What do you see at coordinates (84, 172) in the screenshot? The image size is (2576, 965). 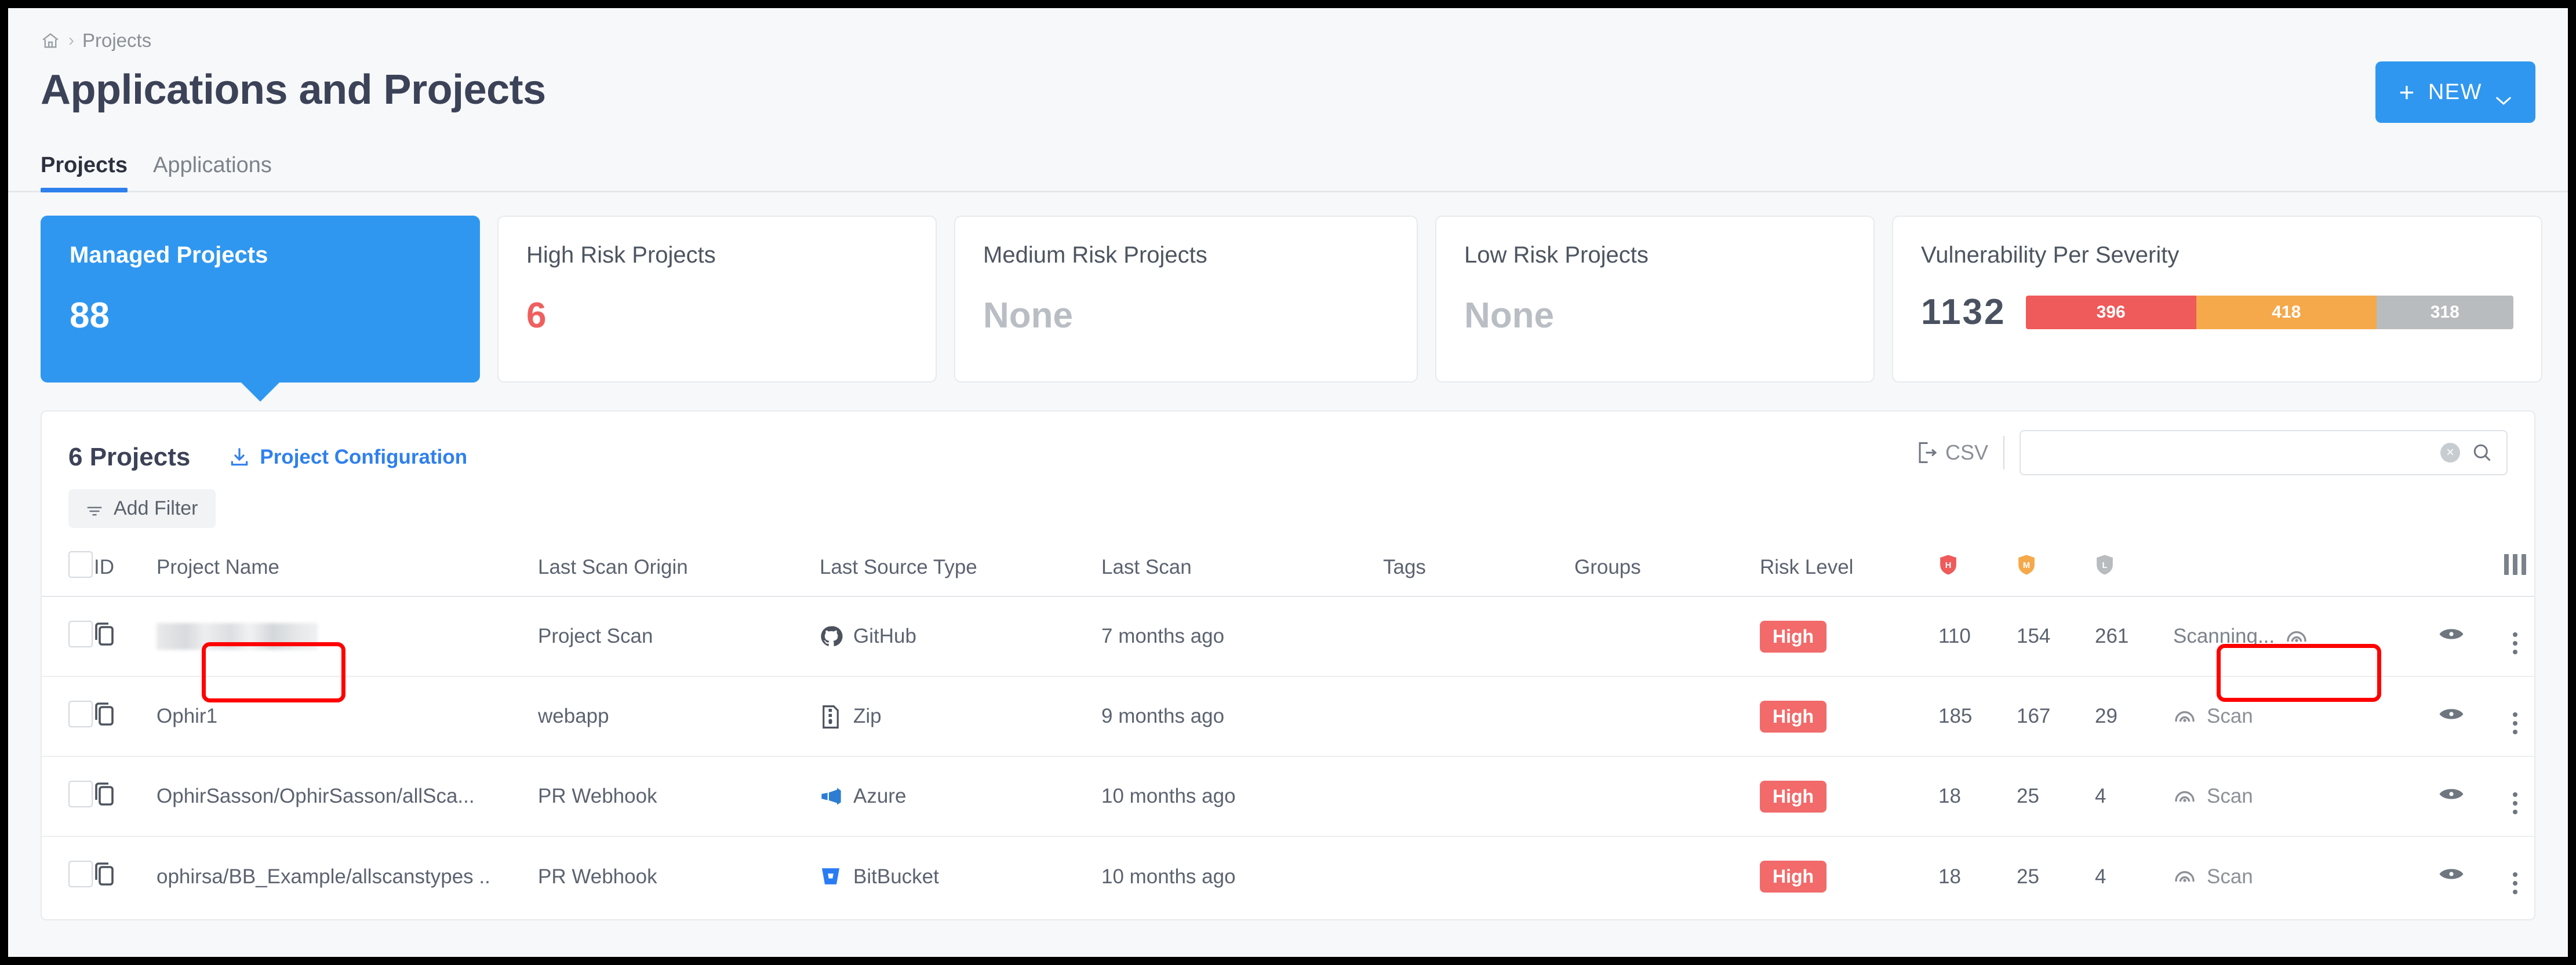 I see `tab-projects: Projects` at bounding box center [84, 172].